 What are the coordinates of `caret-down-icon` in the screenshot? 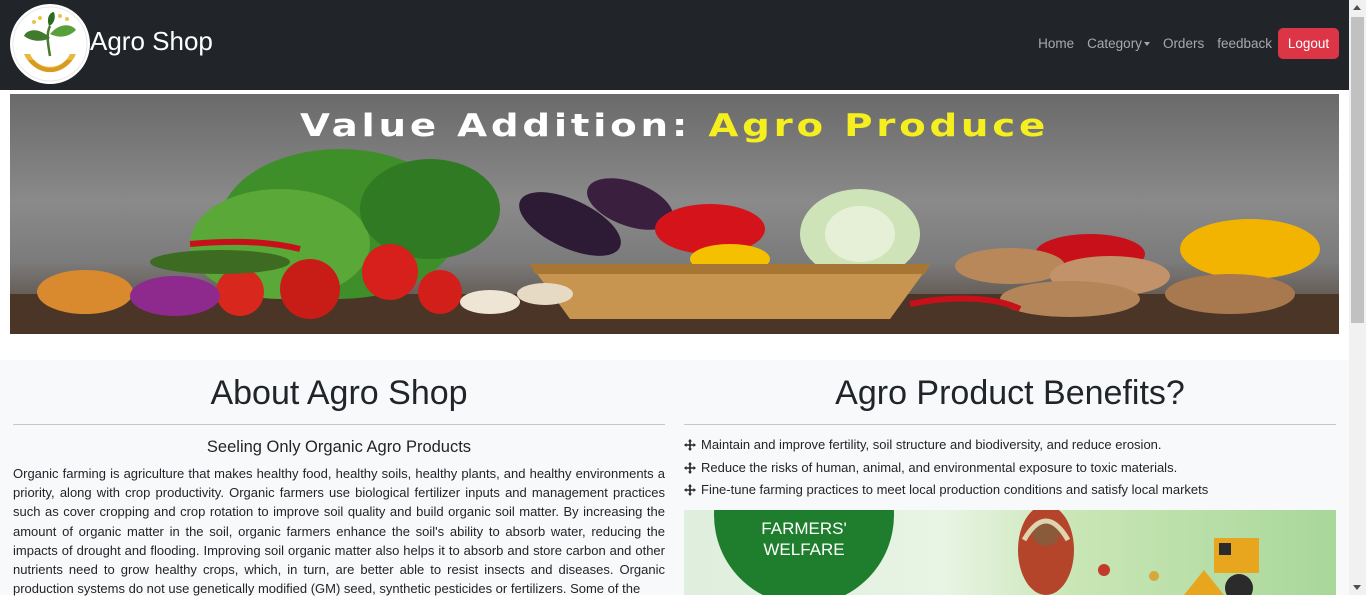 It's located at (1146, 43).